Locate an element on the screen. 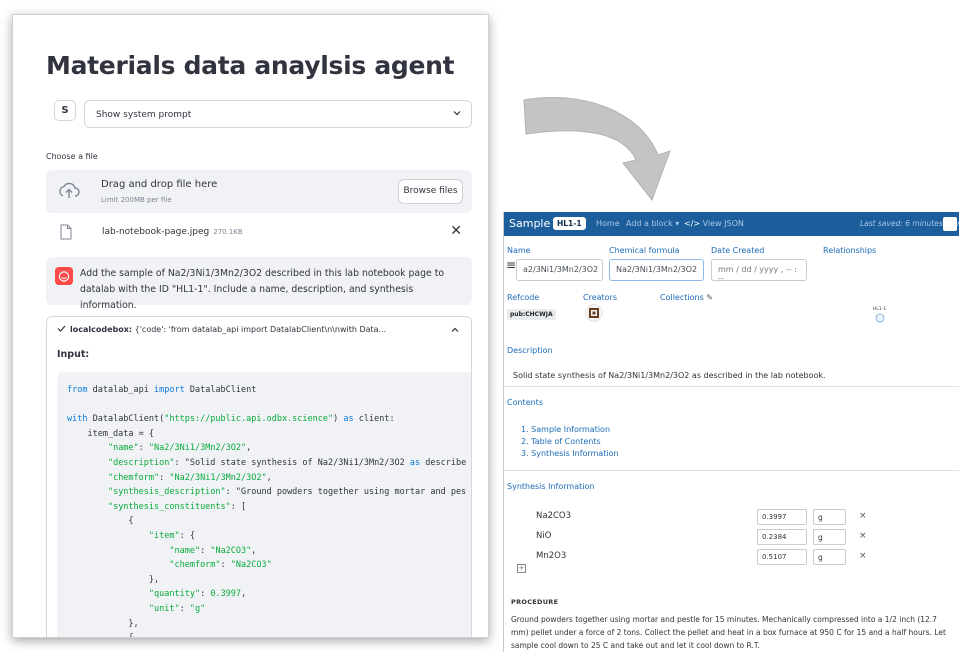  nav-brand: Sample | is located at coordinates (533, 223).